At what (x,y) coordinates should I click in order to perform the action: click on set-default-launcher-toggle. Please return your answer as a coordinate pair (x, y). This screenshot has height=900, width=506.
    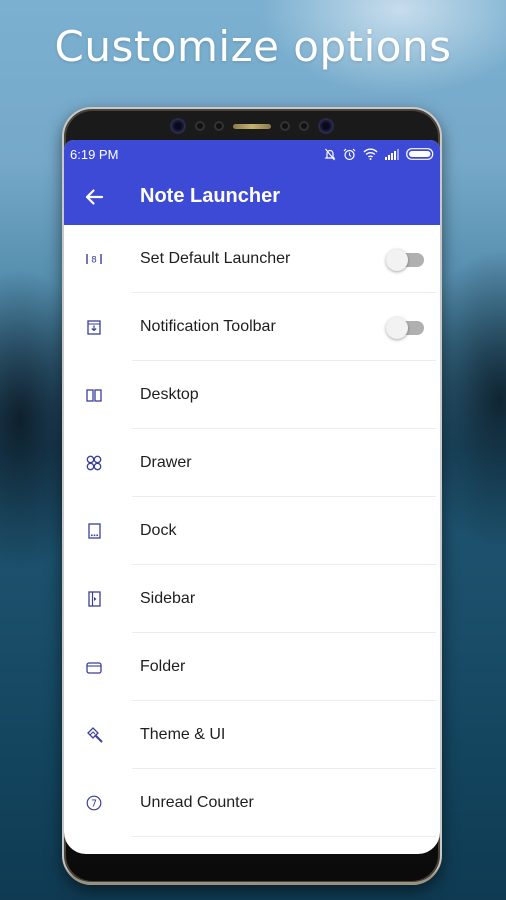
    Looking at the image, I should click on (405, 260).